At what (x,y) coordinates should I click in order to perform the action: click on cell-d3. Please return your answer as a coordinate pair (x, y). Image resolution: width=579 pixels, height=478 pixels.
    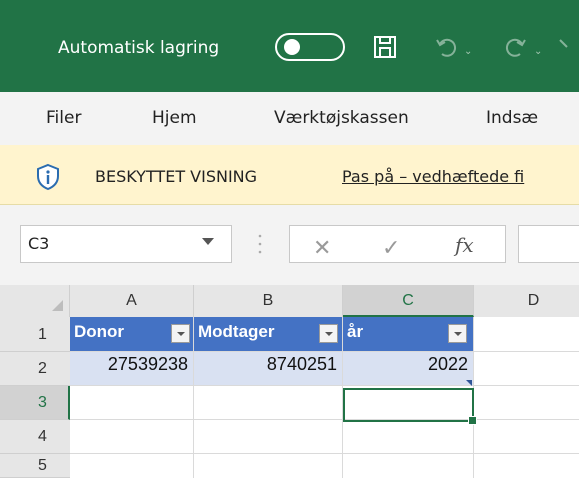
    Looking at the image, I should click on (526, 403).